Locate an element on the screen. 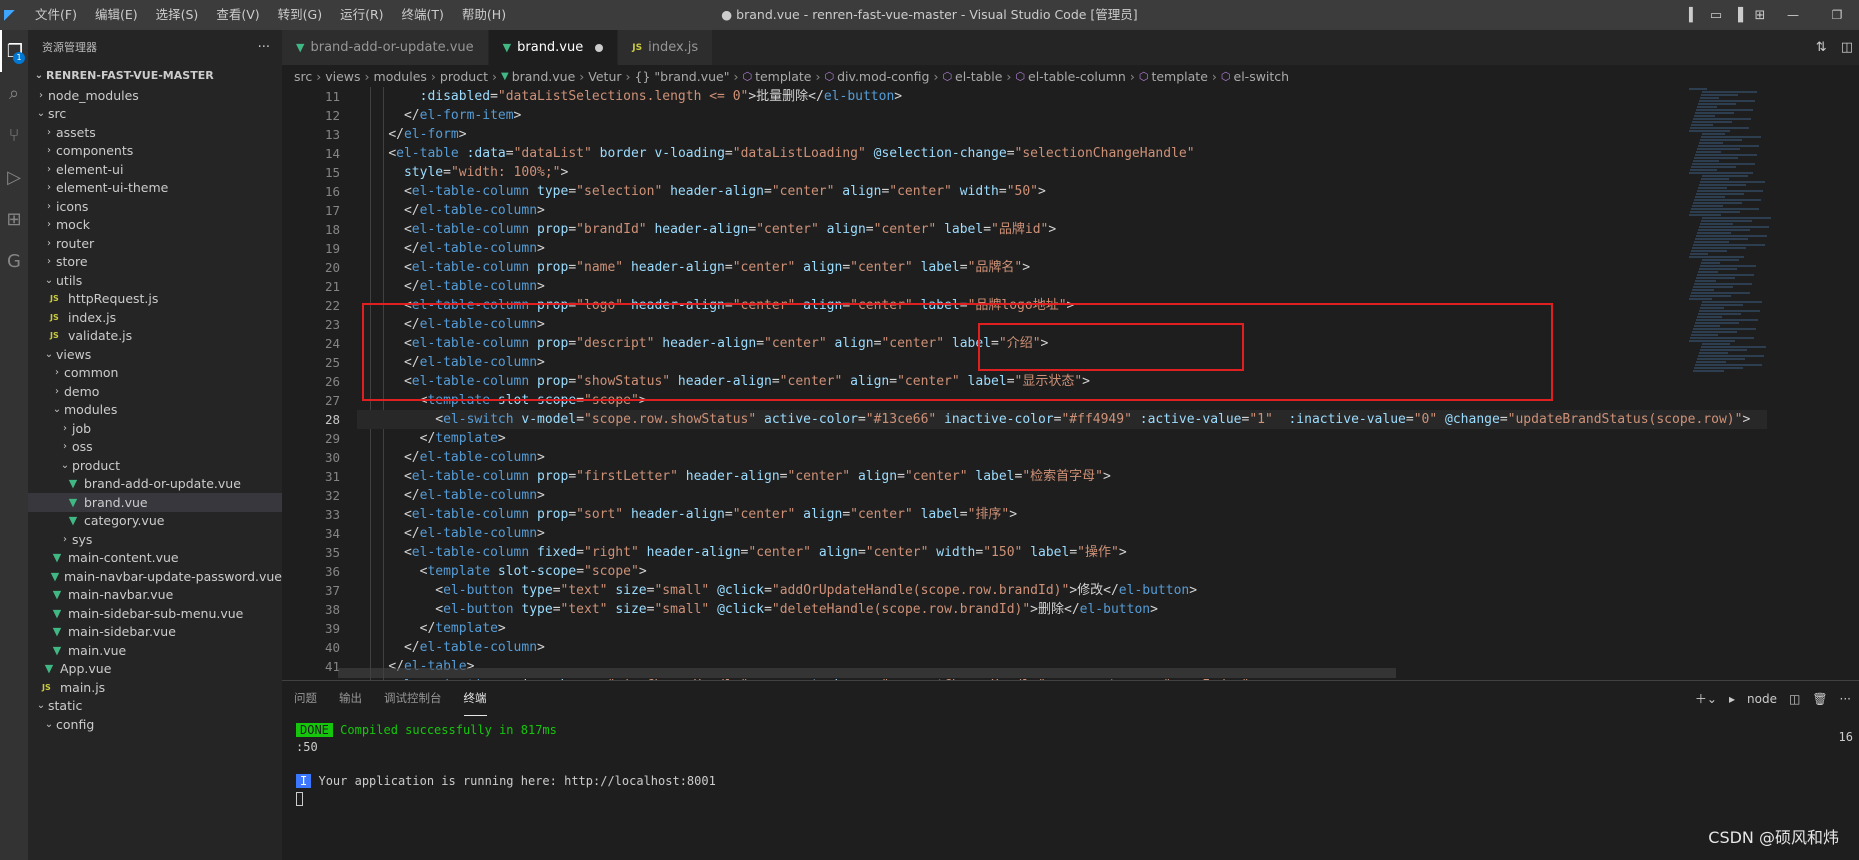 Image resolution: width=1859 pixels, height=860 pixels. vertical-scrollbar is located at coordinates (1852, 383).